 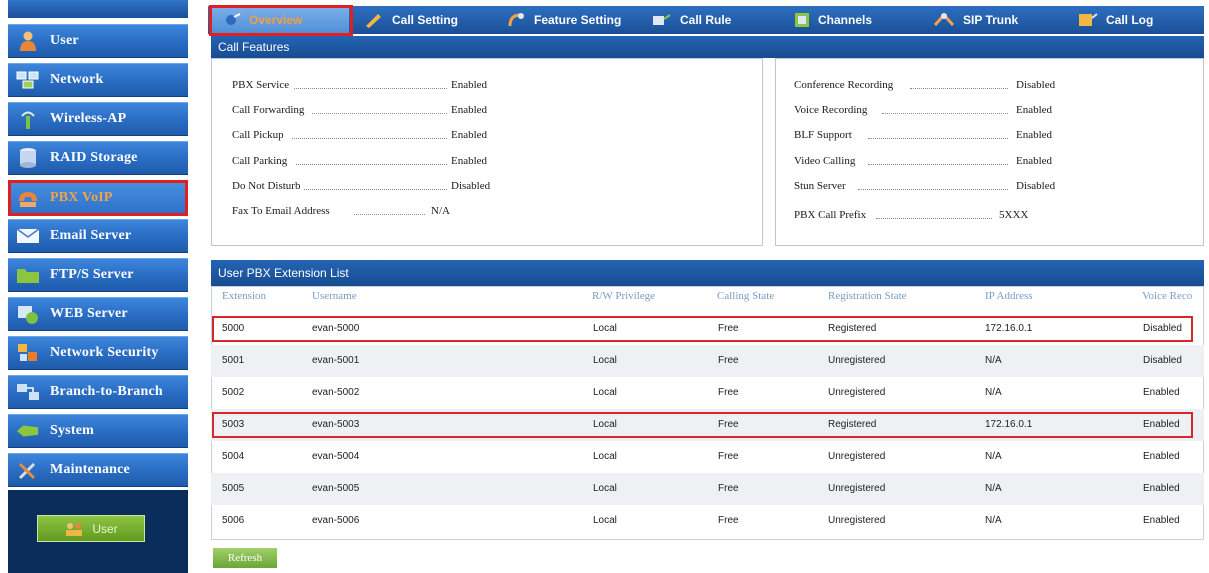 I want to click on cell-username: evan-5002, so click(x=336, y=392).